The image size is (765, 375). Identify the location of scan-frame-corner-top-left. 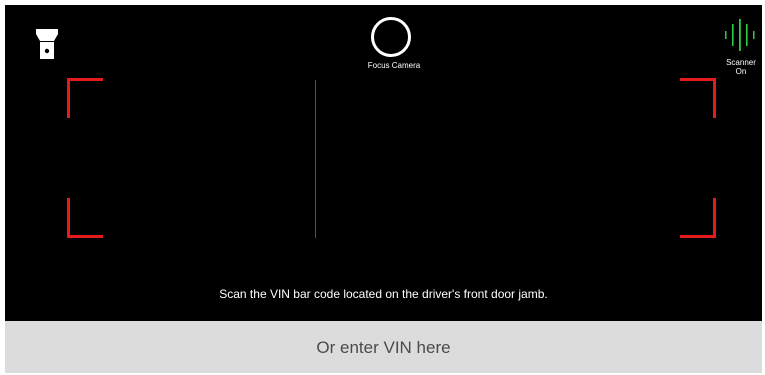
(85, 98).